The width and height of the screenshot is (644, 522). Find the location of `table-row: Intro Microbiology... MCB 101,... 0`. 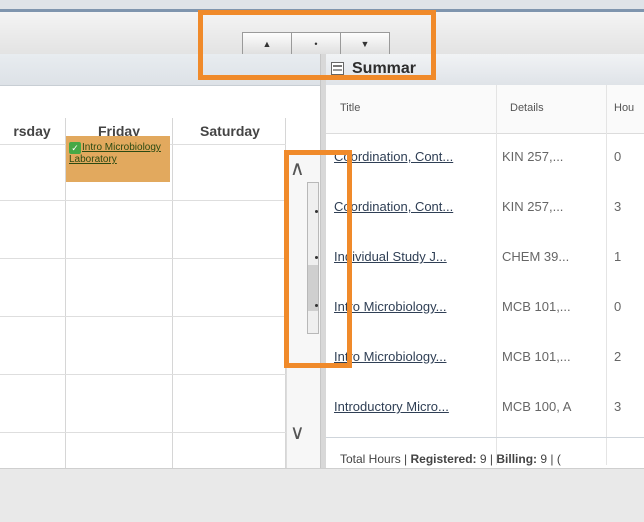

table-row: Intro Microbiology... MCB 101,... 0 is located at coordinates (485, 308).